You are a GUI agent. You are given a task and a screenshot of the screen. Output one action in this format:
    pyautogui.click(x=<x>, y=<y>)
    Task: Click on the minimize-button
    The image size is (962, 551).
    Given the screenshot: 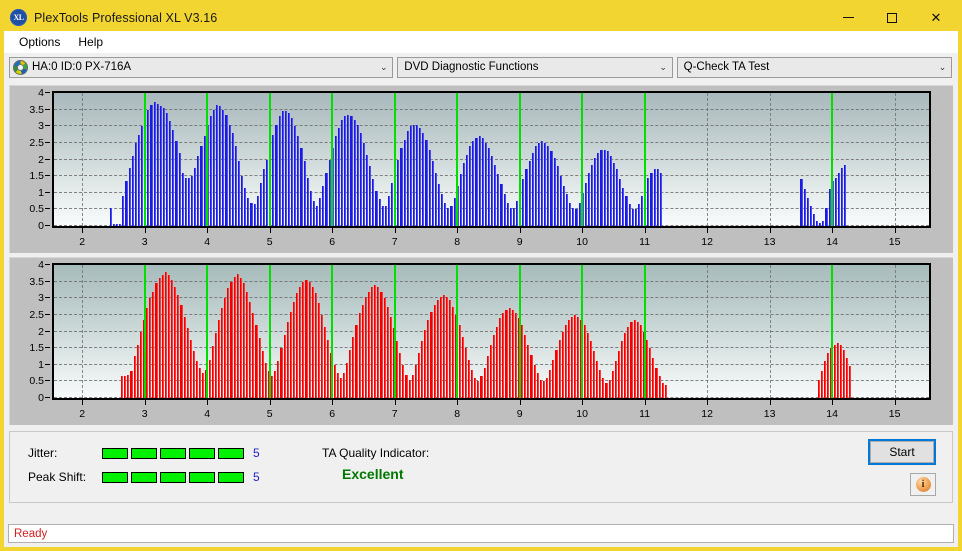 What is the action you would take?
    pyautogui.click(x=848, y=17)
    